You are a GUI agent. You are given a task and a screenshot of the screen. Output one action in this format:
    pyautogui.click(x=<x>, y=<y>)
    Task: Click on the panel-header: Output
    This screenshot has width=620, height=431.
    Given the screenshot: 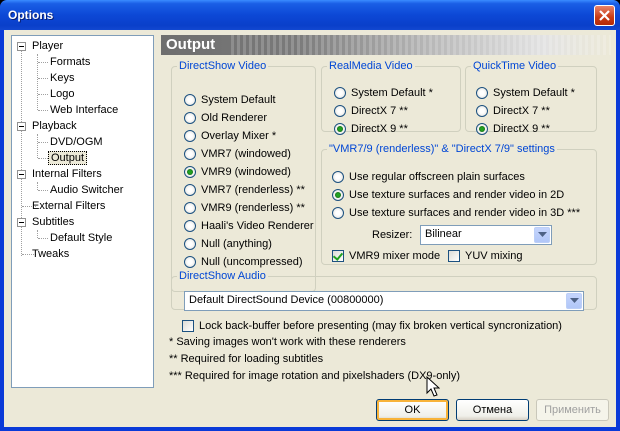 What is the action you would take?
    pyautogui.click(x=386, y=45)
    